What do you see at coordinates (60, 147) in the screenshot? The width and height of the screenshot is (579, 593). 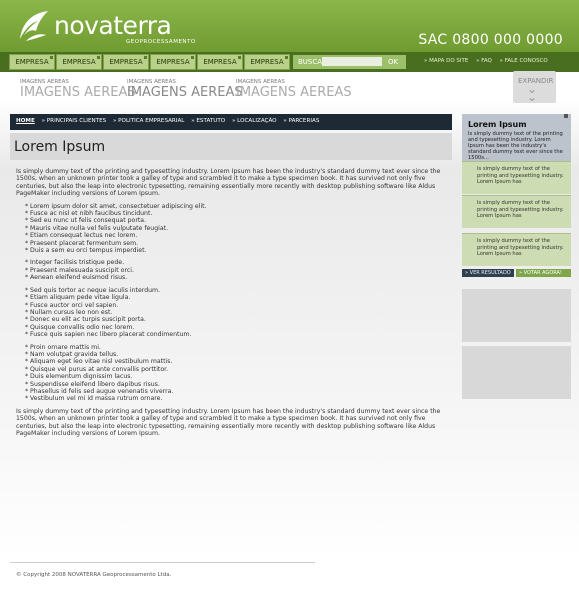 I see `page-title: Lorem Ipsum` at bounding box center [60, 147].